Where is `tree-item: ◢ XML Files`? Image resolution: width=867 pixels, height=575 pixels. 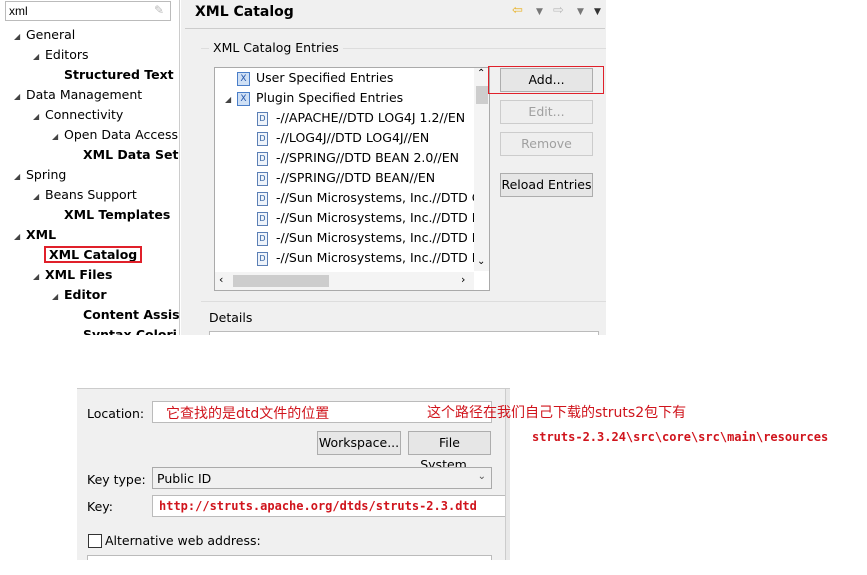 tree-item: ◢ XML Files is located at coordinates (72, 275).